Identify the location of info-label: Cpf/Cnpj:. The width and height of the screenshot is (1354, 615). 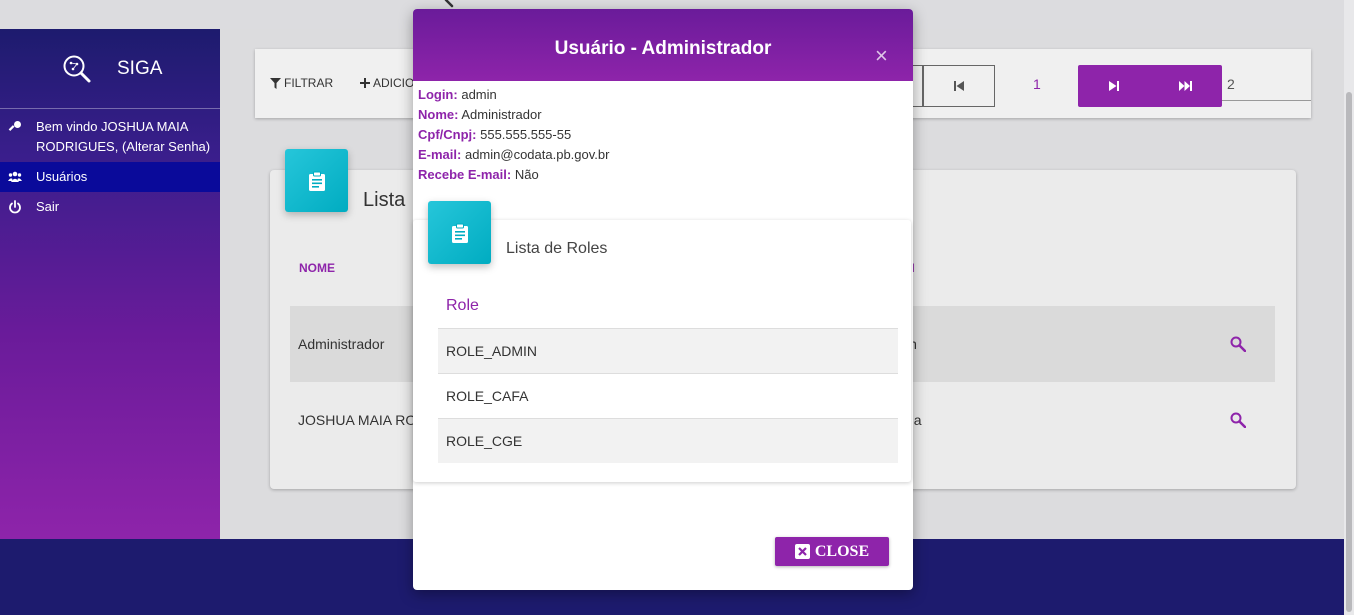
(447, 134).